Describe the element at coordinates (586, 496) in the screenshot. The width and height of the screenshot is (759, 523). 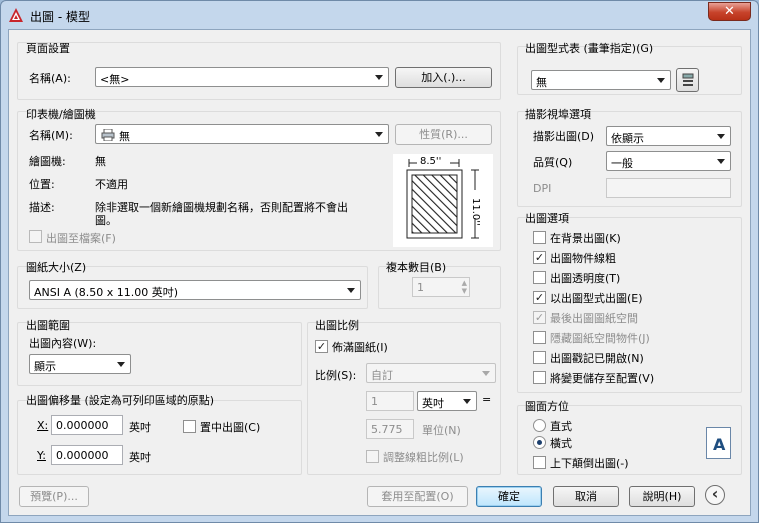
I see `cancel-button: 取消` at that location.